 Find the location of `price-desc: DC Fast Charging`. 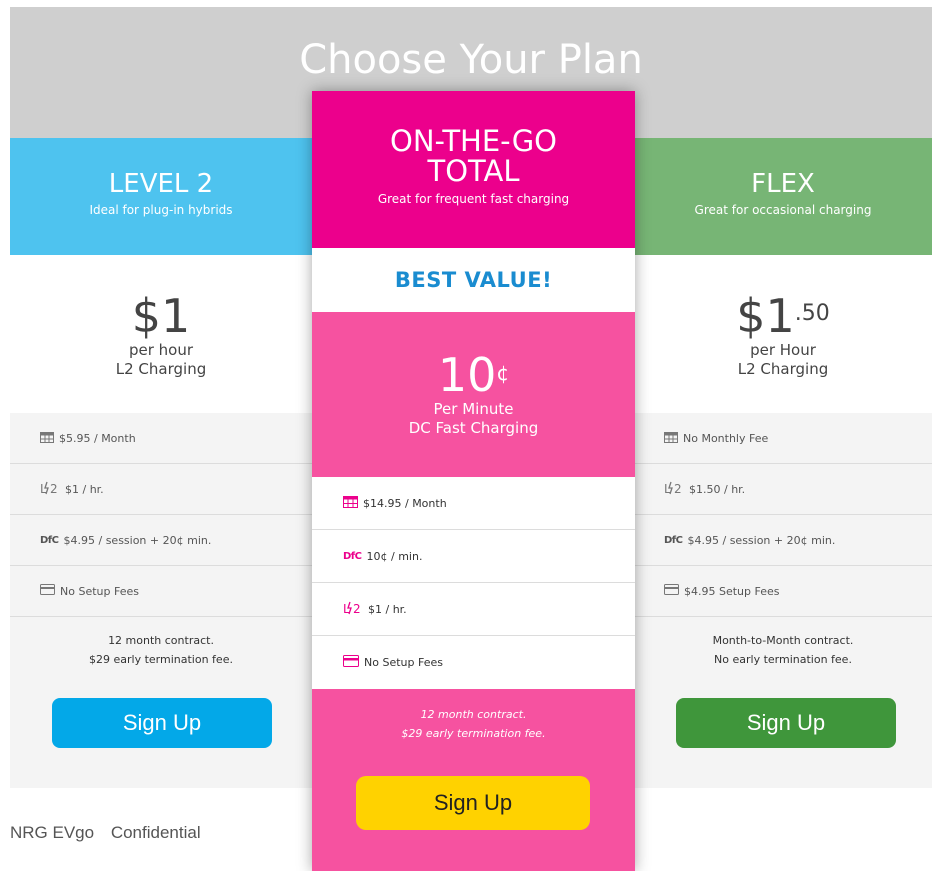

price-desc: DC Fast Charging is located at coordinates (473, 428).